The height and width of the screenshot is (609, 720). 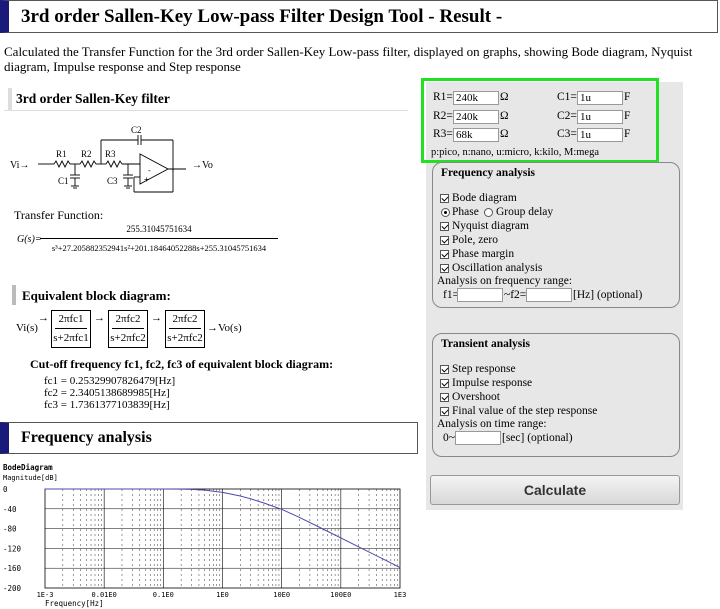 I want to click on time-range-label: Analysis on time range:, so click(x=492, y=424).